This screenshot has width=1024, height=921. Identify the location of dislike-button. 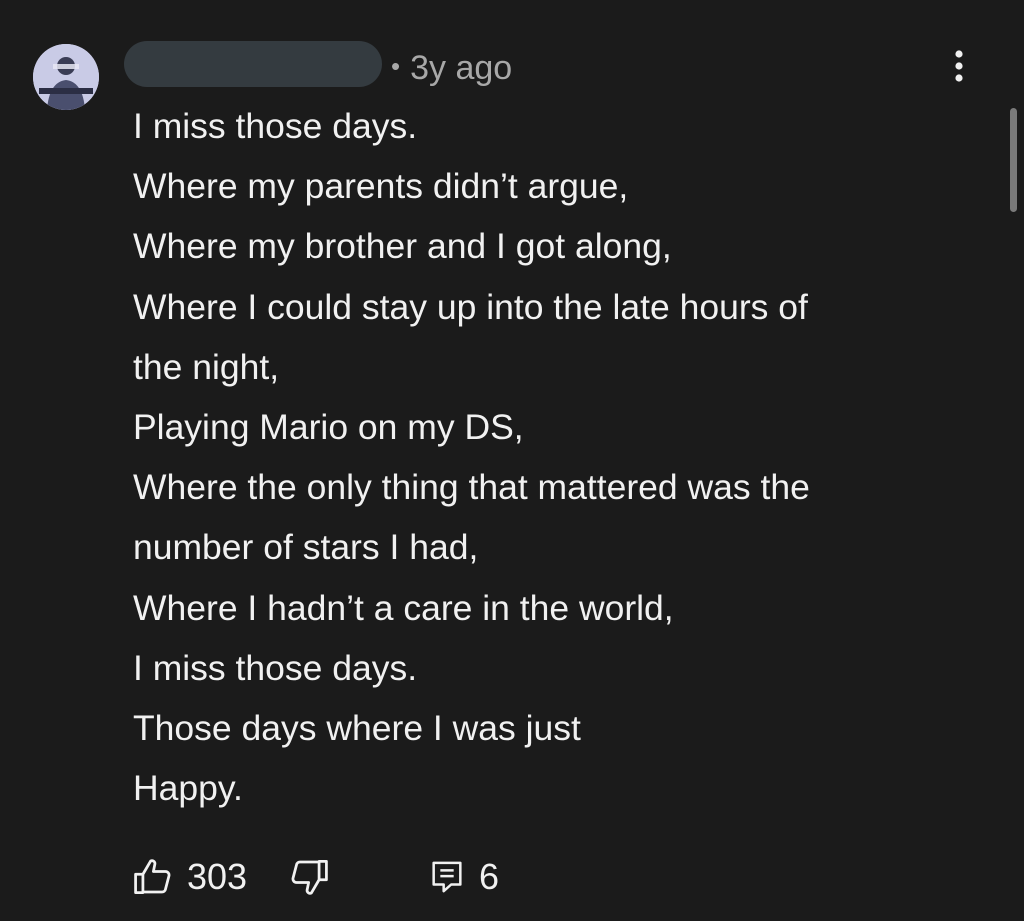
(309, 877).